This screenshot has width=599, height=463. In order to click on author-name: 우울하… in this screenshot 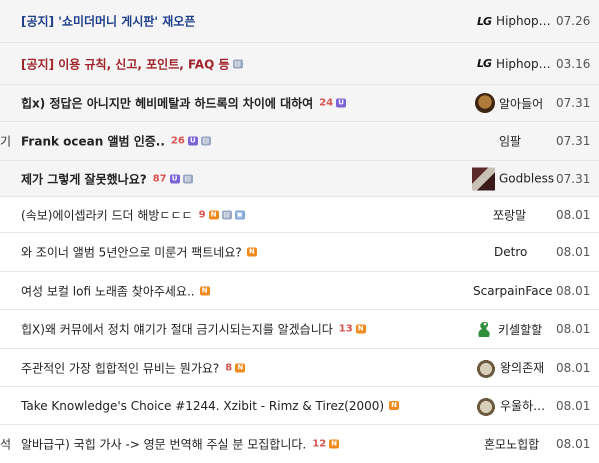, I will do `click(522, 405)`.